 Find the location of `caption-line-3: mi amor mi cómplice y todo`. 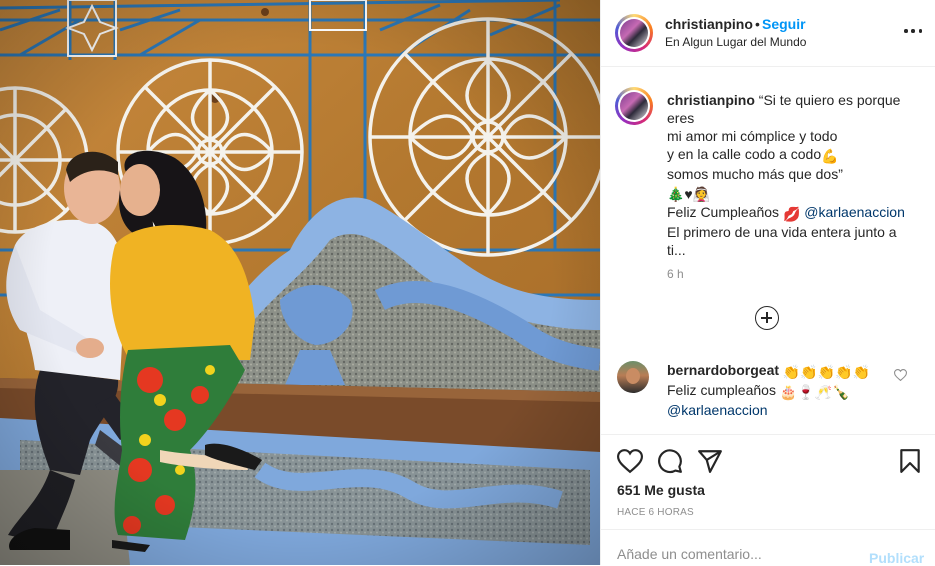

caption-line-3: mi amor mi cómplice y todo is located at coordinates (752, 136).